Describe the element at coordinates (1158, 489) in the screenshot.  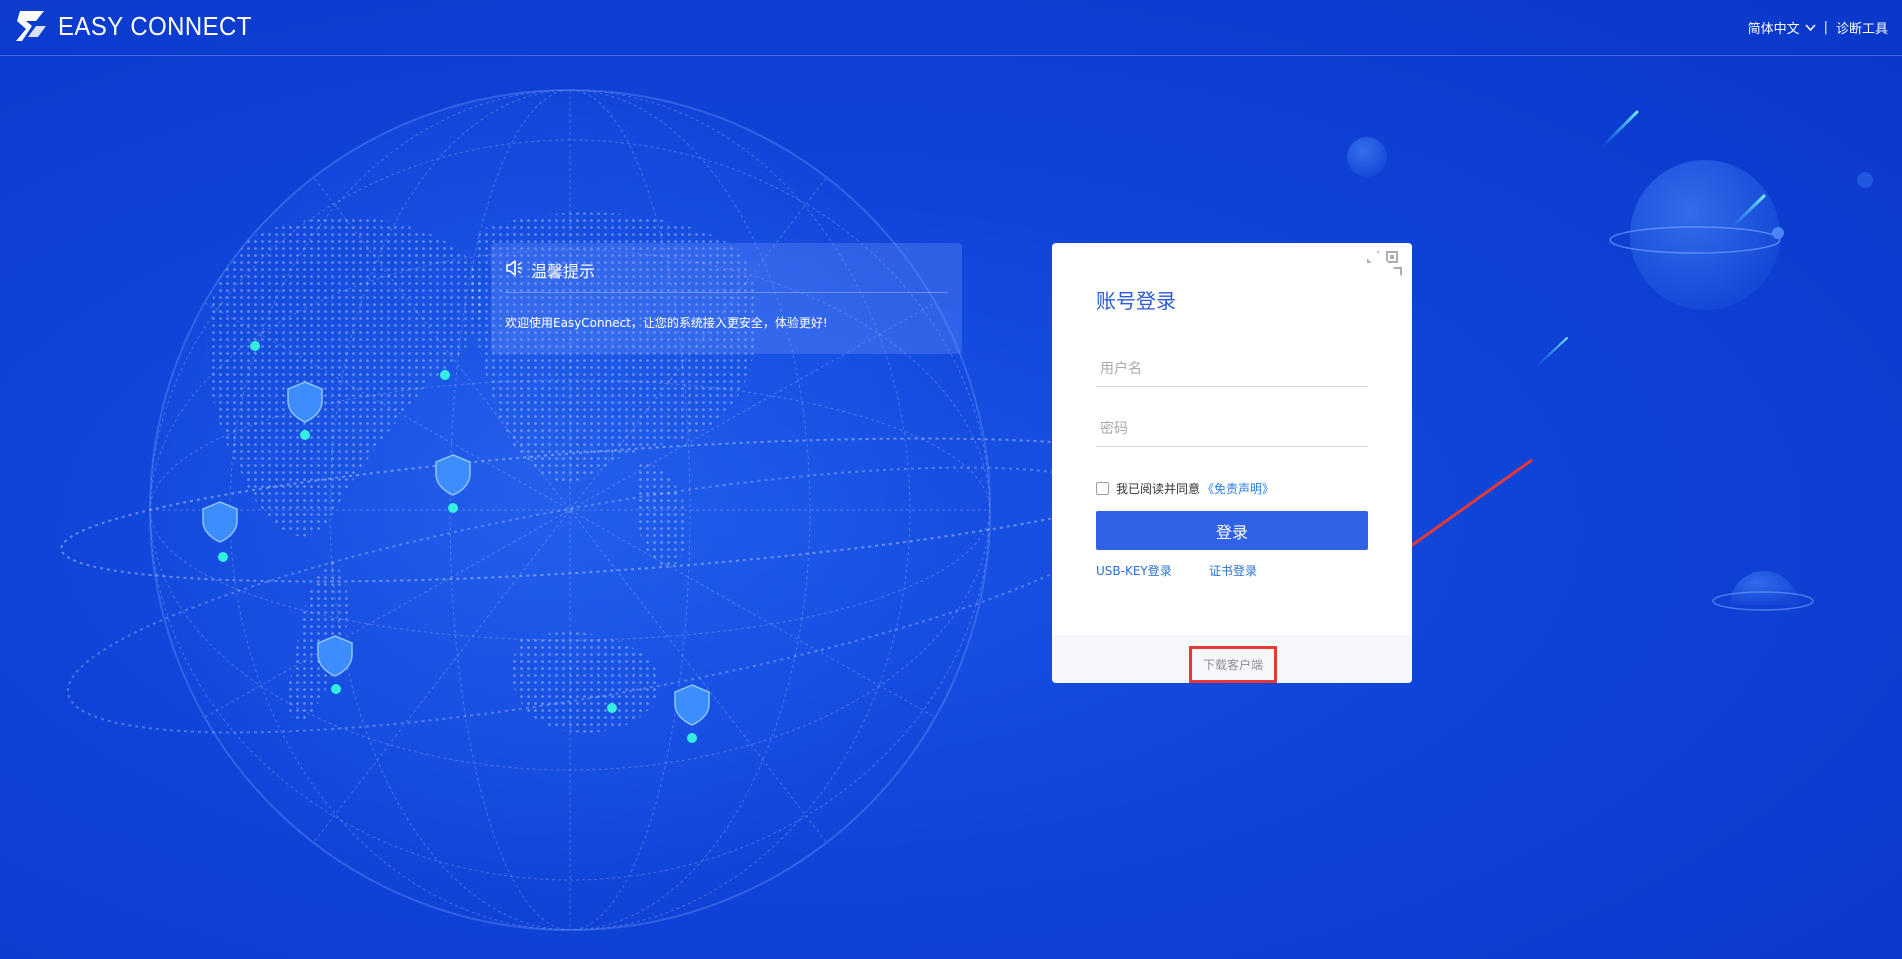
I see `agree-label: 我已阅读并同意` at that location.